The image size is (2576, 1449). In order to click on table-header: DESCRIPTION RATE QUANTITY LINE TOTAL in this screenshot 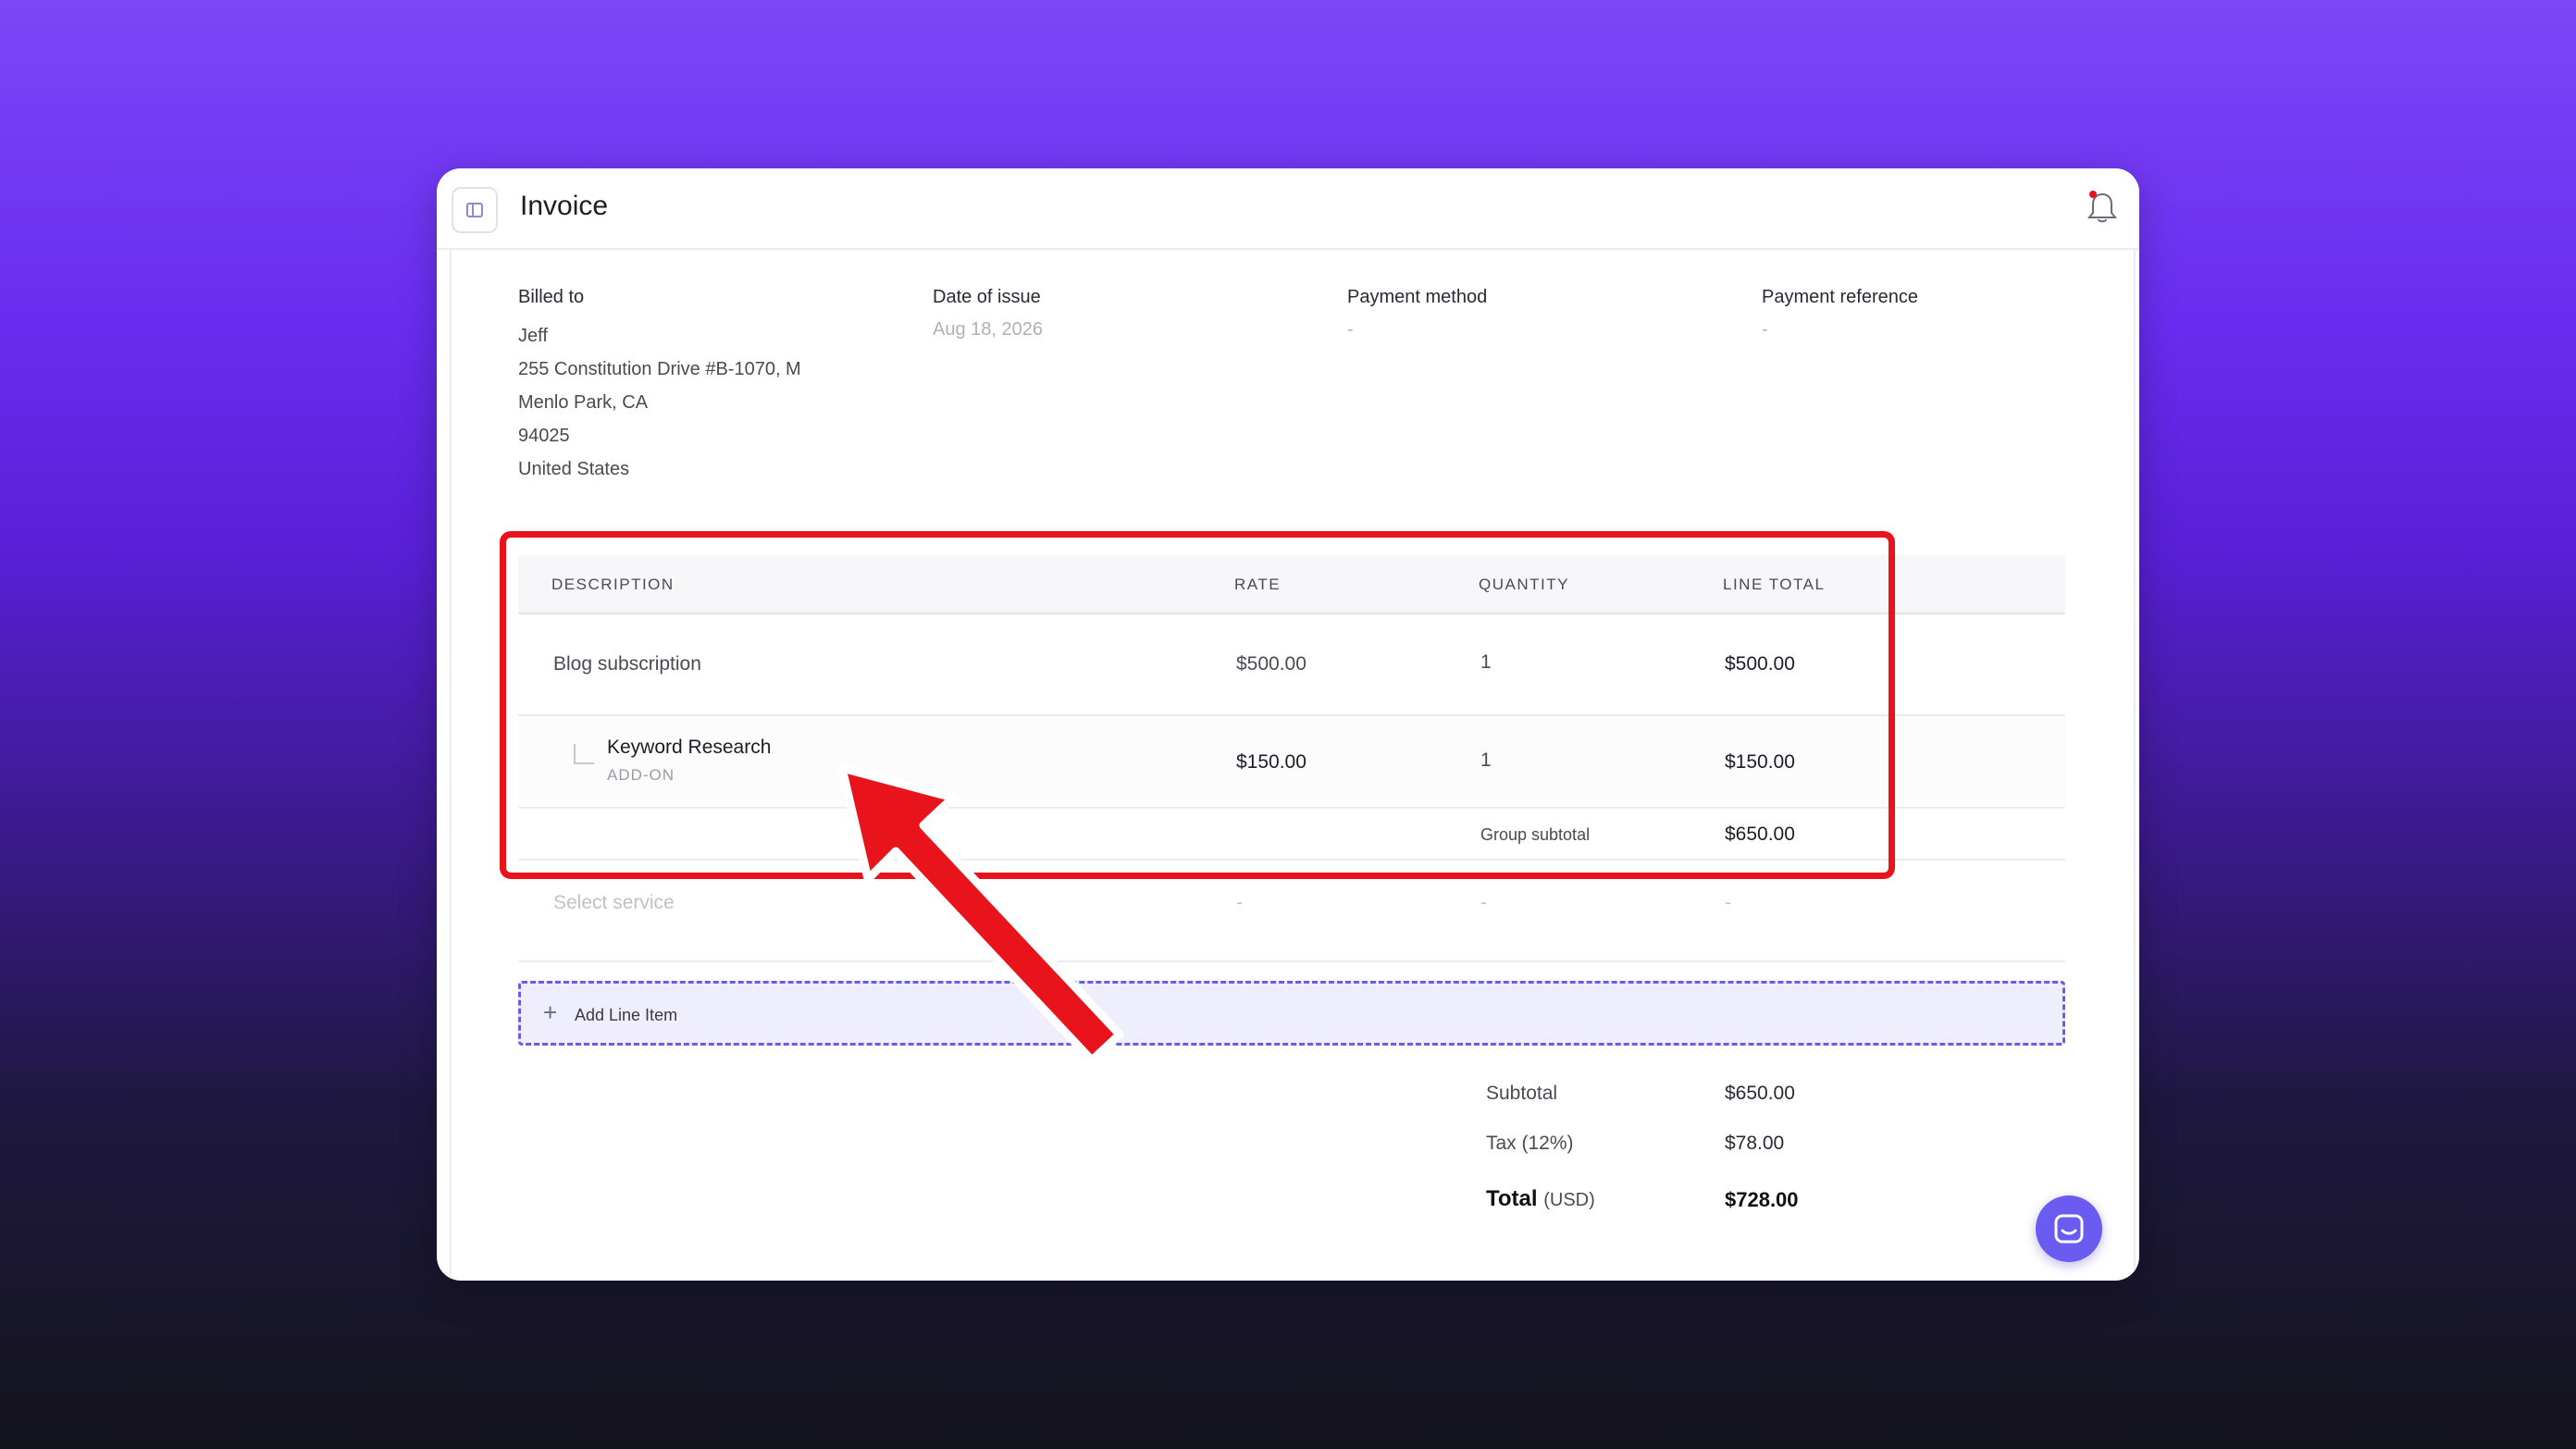, I will do `click(1292, 585)`.